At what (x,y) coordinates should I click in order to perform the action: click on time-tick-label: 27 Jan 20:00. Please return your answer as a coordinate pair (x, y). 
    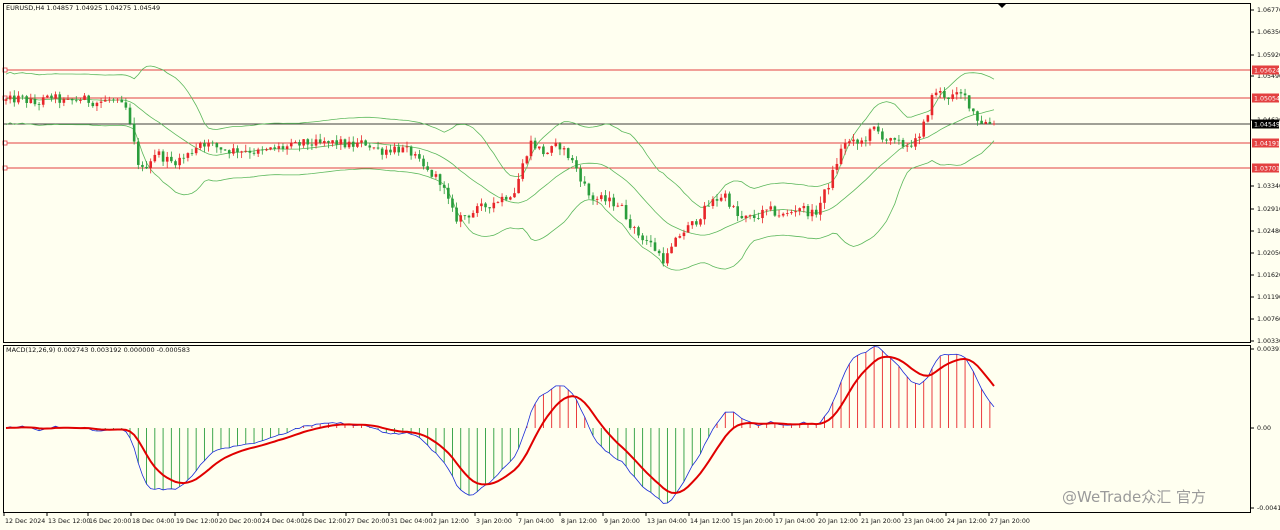
    Looking at the image, I should click on (1010, 521).